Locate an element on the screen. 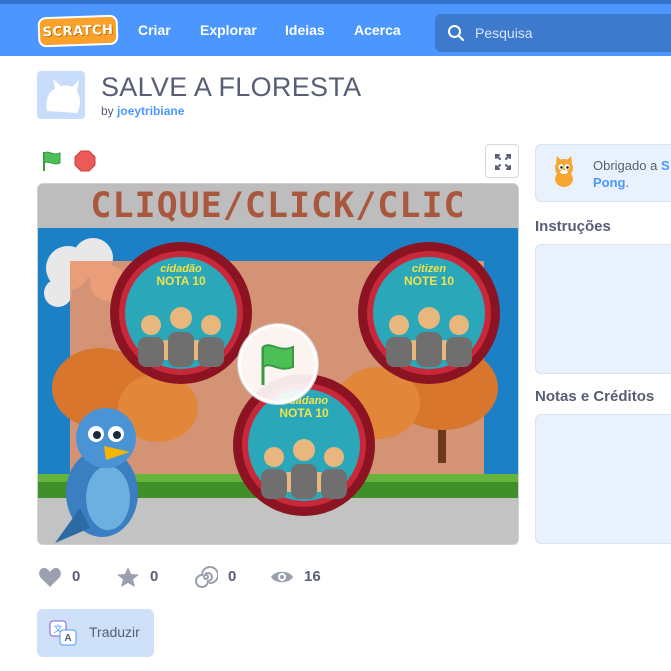 This screenshot has height=671, width=671. translate-label: Traduzir is located at coordinates (114, 632).